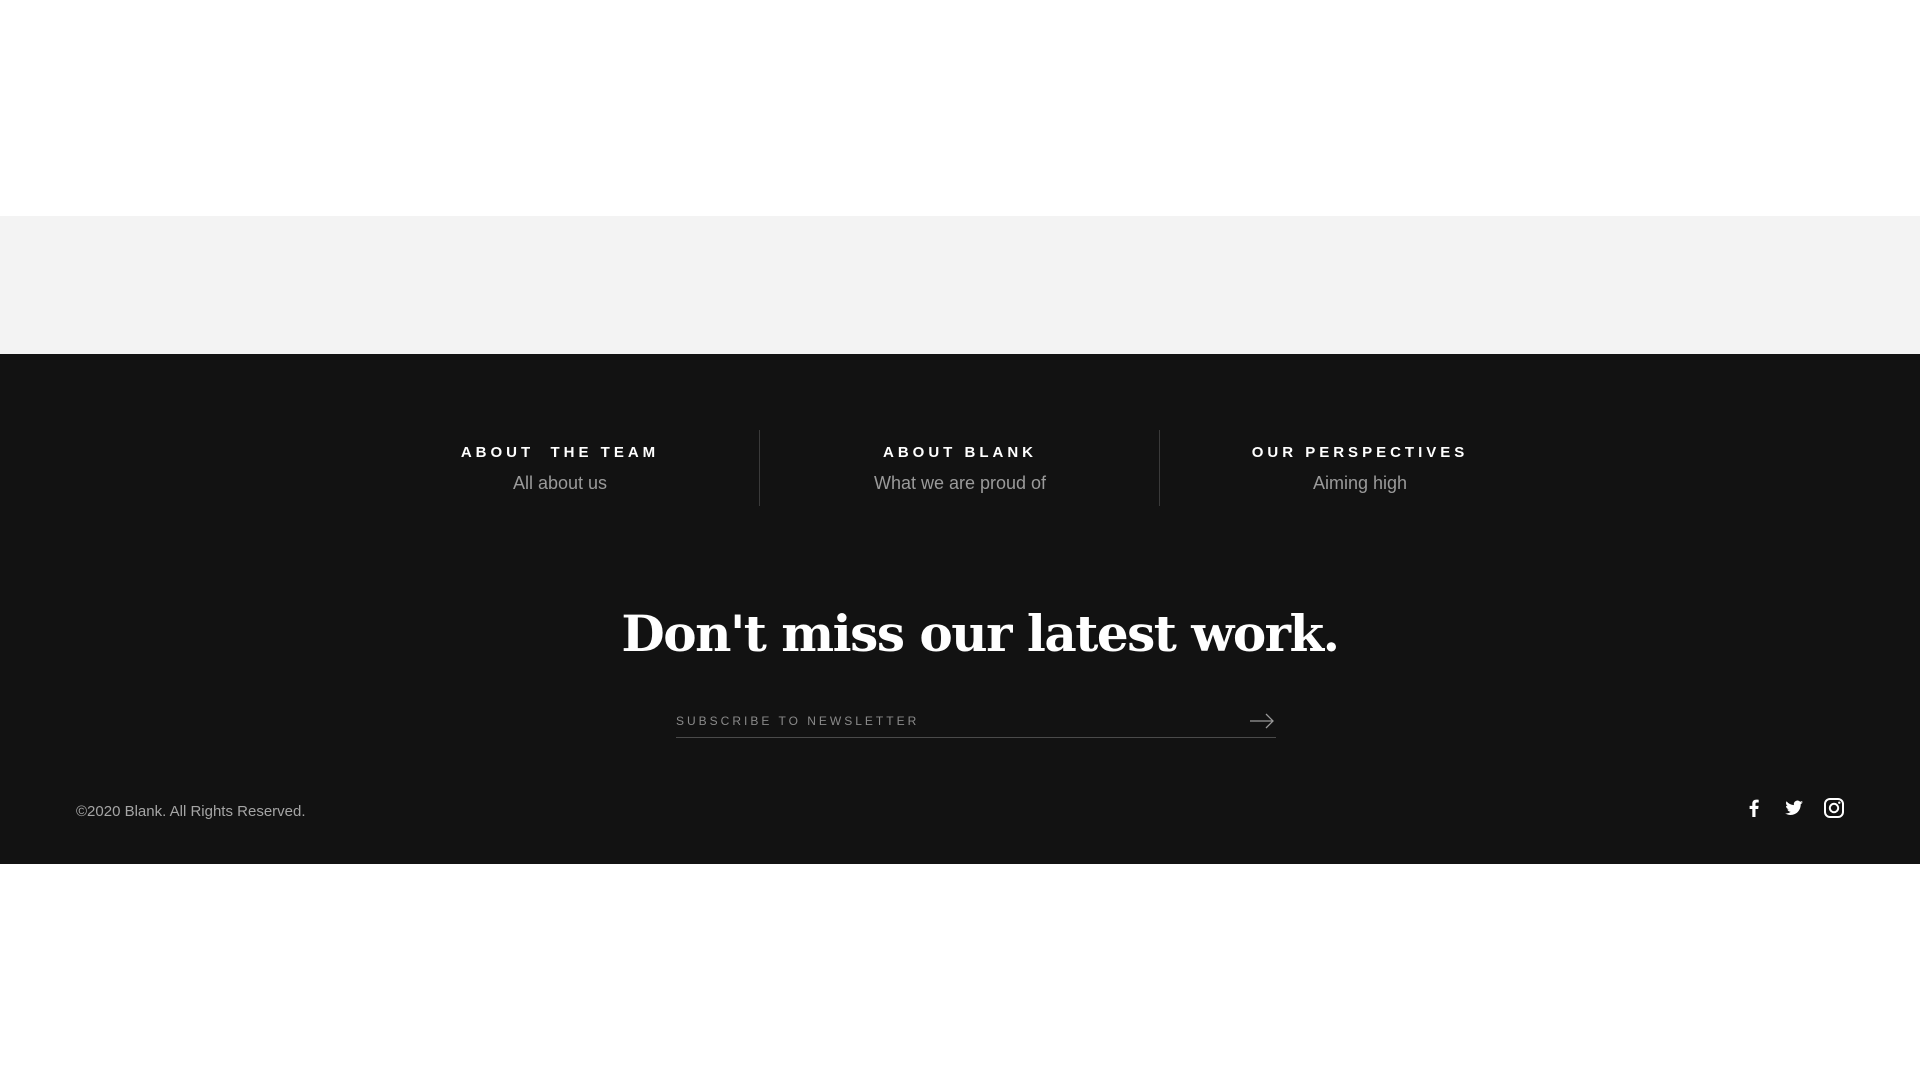  I want to click on gray-band, so click(960, 285).